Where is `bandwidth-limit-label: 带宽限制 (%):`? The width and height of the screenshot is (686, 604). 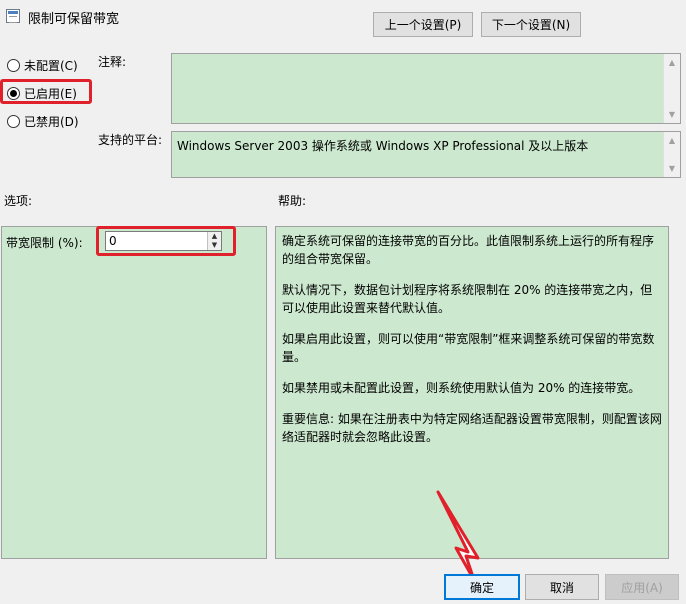
bandwidth-limit-label: 带宽限制 (%): is located at coordinates (44, 243).